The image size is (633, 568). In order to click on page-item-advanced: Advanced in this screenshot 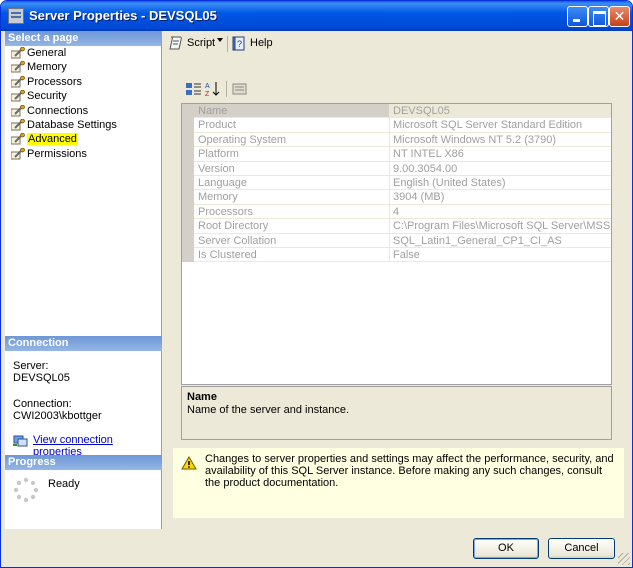, I will do `click(83, 139)`.